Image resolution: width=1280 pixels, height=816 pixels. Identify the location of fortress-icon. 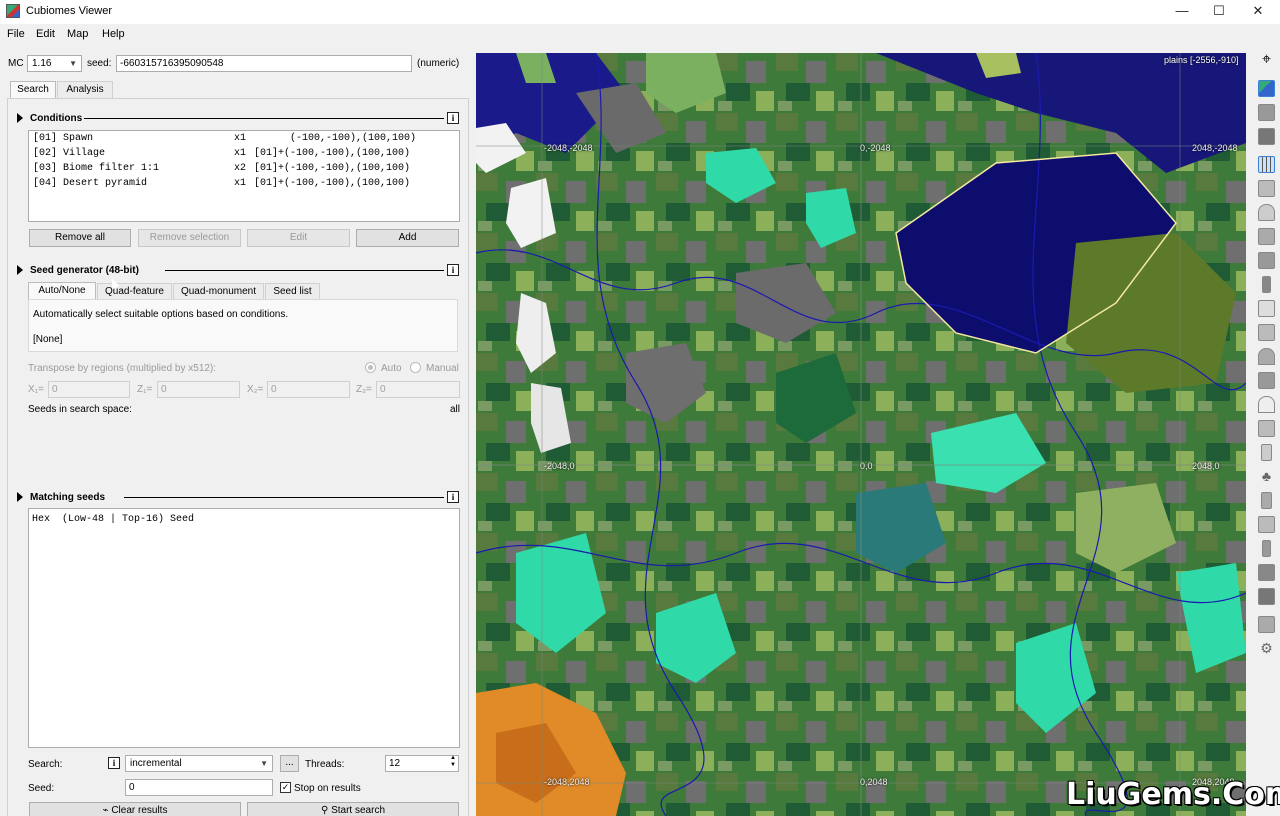
(1266, 500).